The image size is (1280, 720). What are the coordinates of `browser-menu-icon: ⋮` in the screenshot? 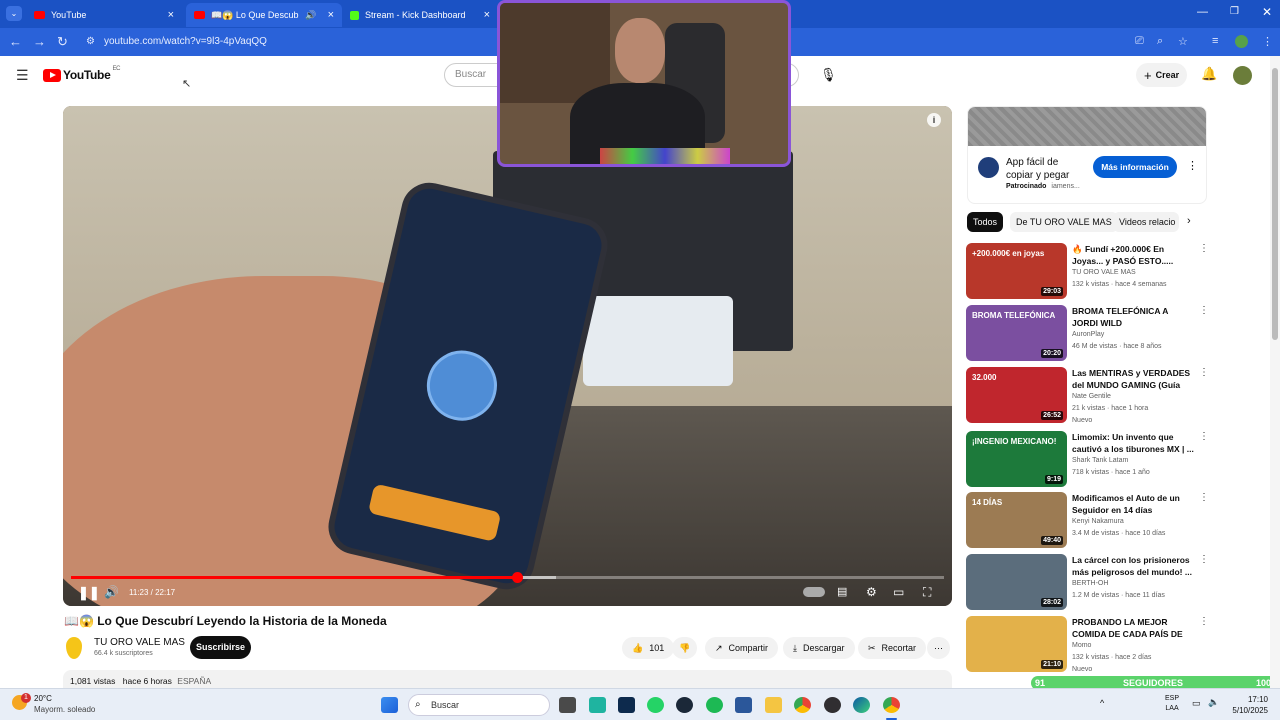 It's located at (1267, 41).